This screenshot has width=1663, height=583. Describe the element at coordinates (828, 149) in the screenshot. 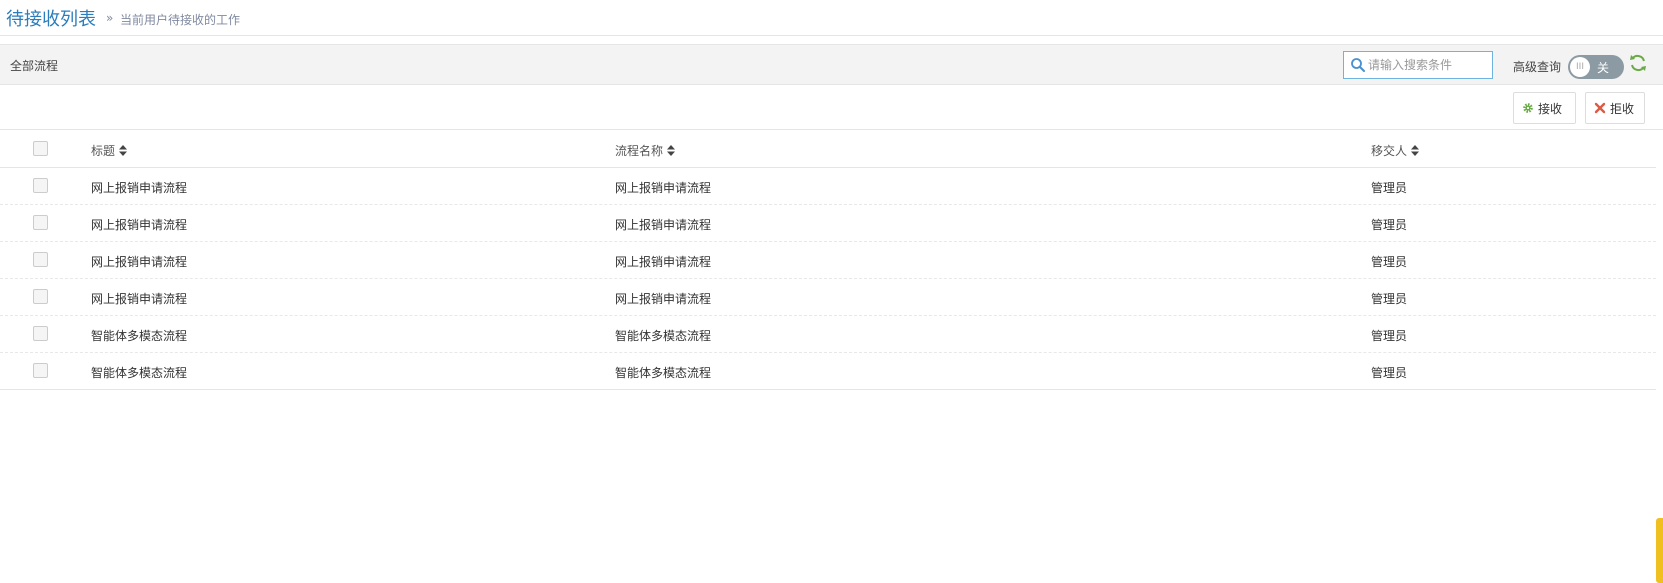

I see `table-header: 标题 流程名称 移交人` at that location.